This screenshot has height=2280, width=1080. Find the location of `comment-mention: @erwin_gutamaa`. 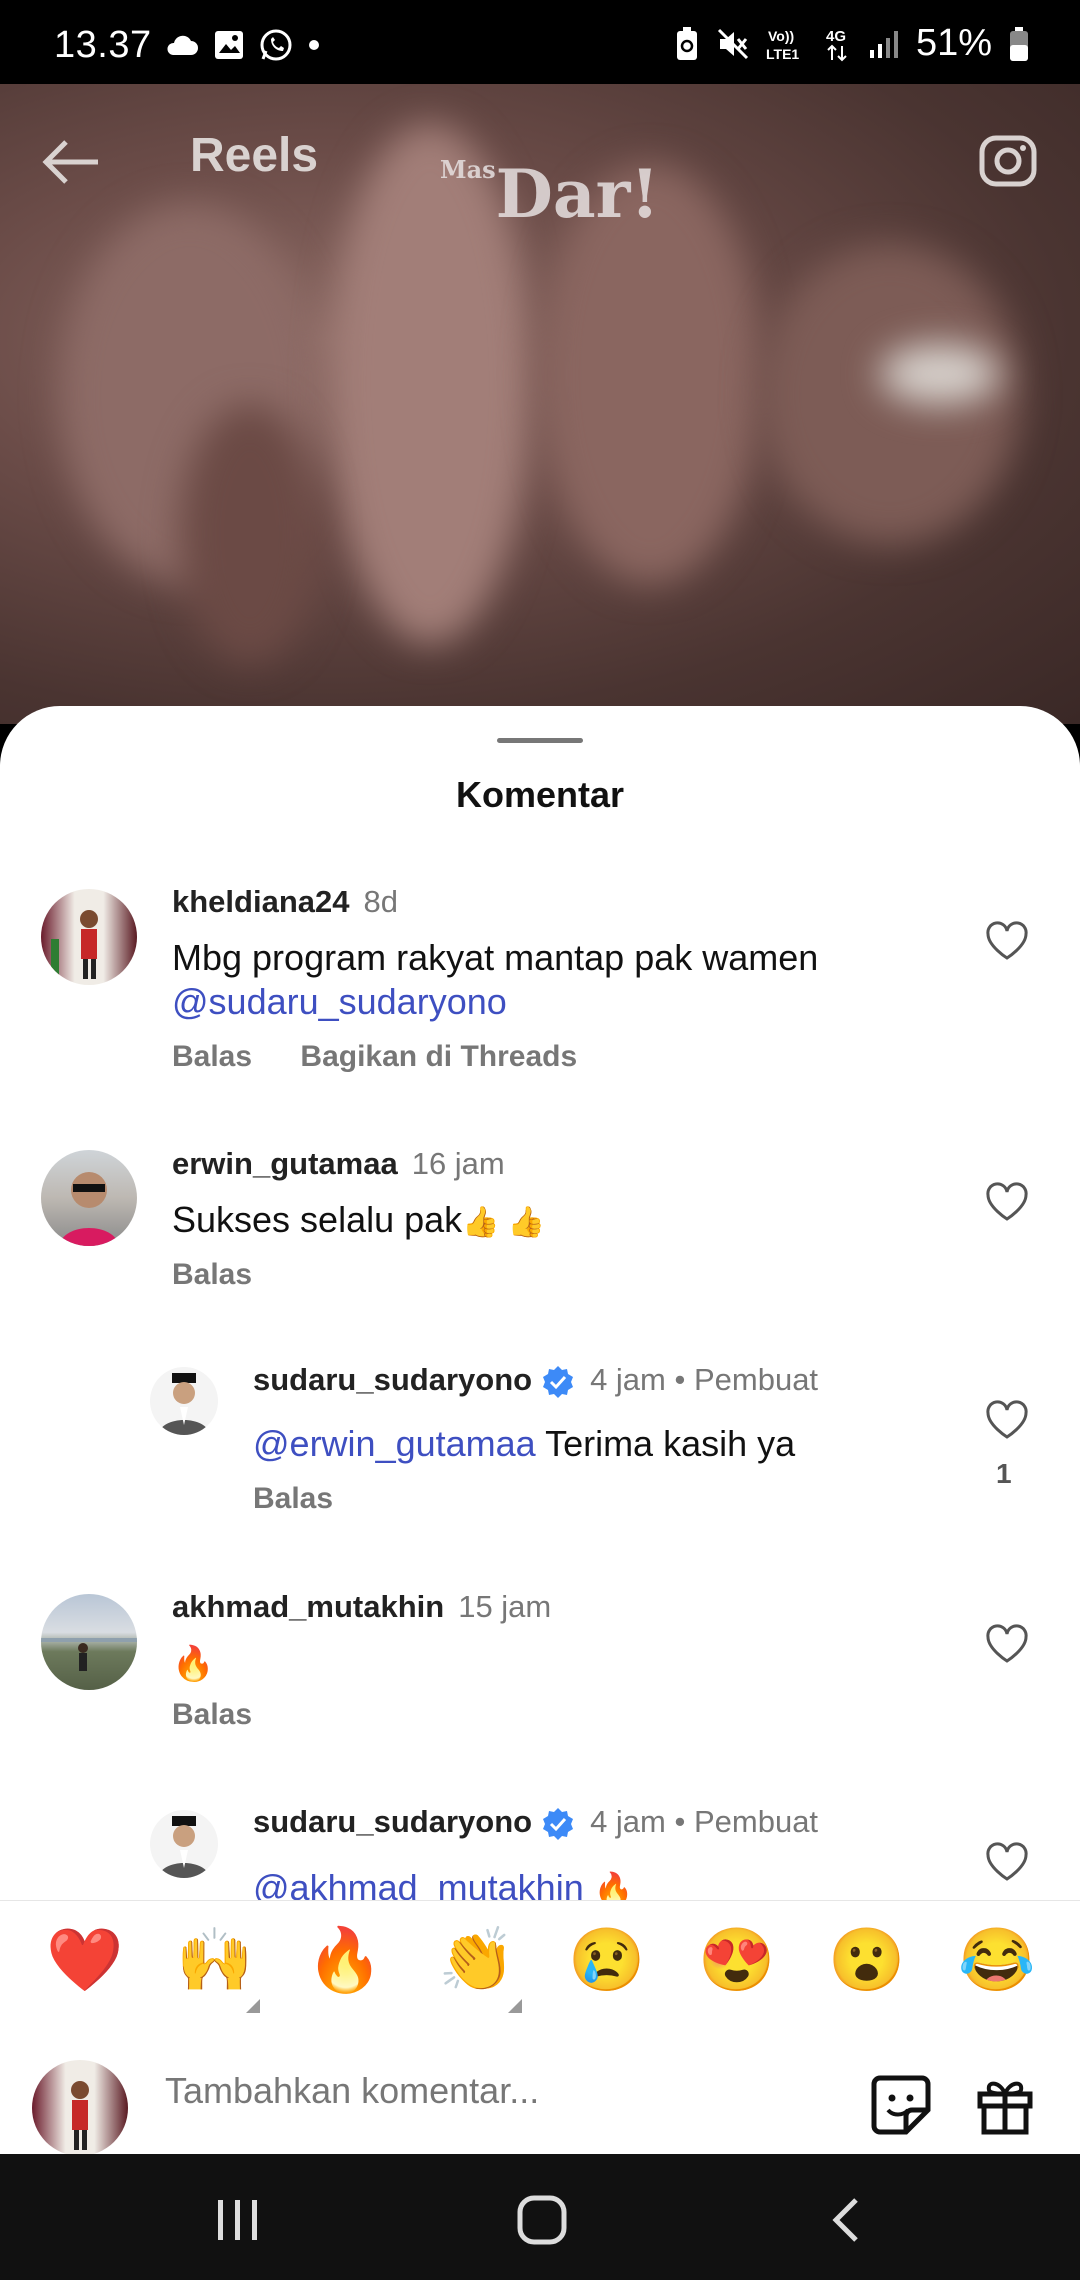

comment-mention: @erwin_gutamaa is located at coordinates (394, 1443).